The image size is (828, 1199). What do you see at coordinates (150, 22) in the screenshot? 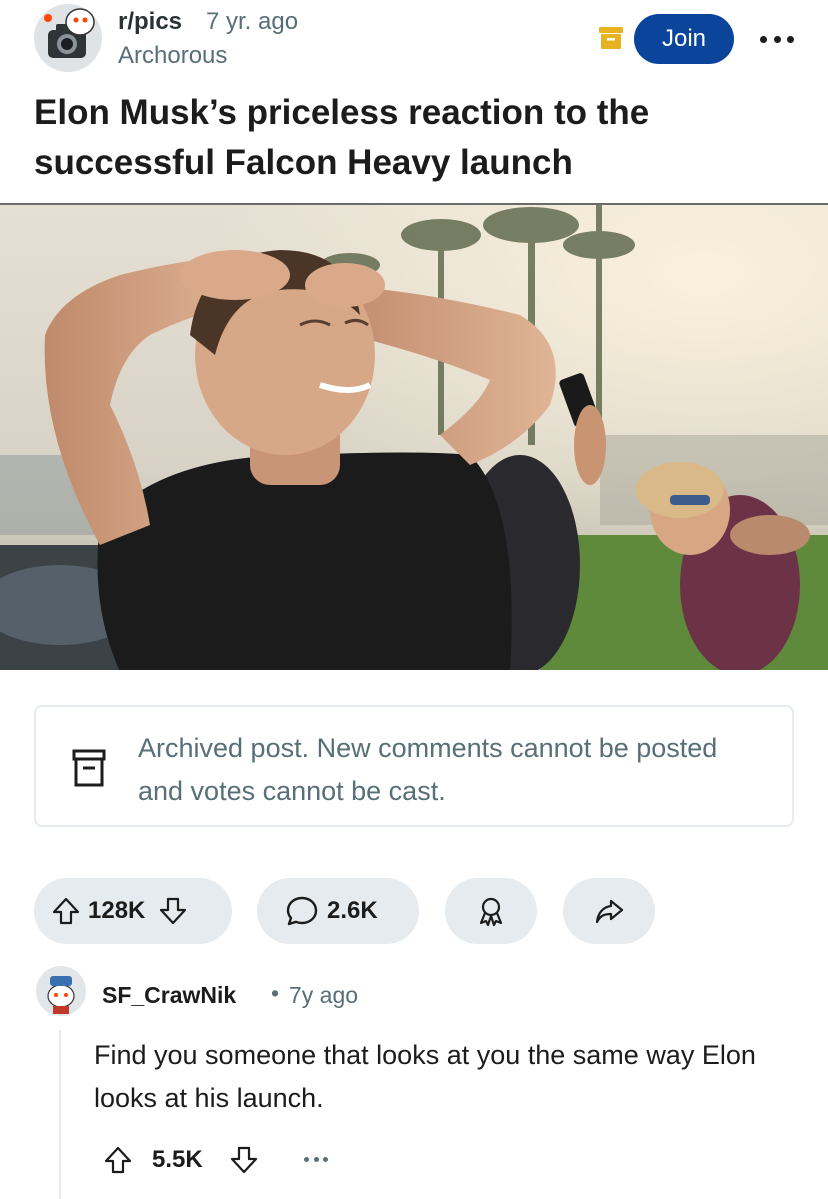
I see `subreddit-name: r/pics` at bounding box center [150, 22].